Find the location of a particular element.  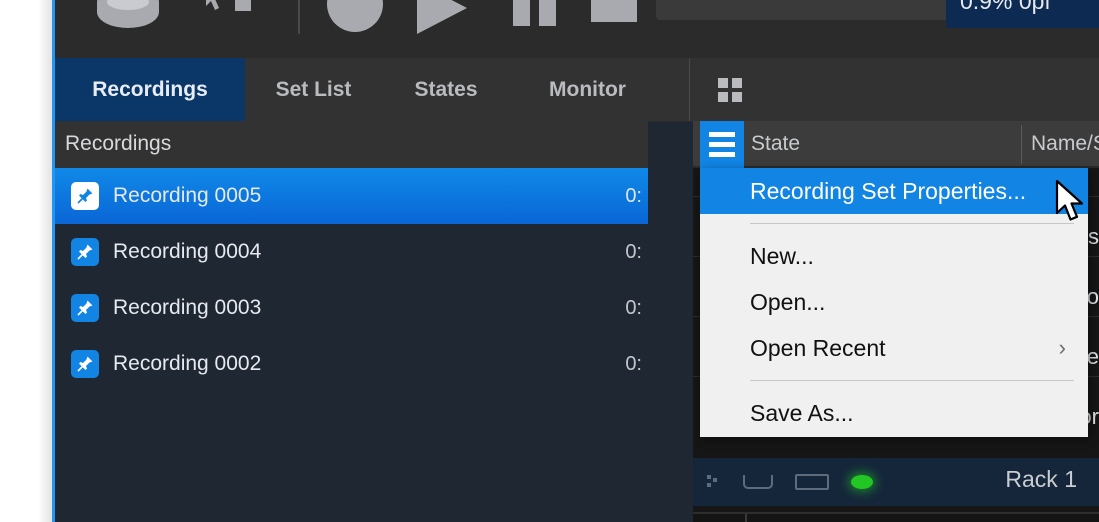

hamburger-menu-button is located at coordinates (722, 144).